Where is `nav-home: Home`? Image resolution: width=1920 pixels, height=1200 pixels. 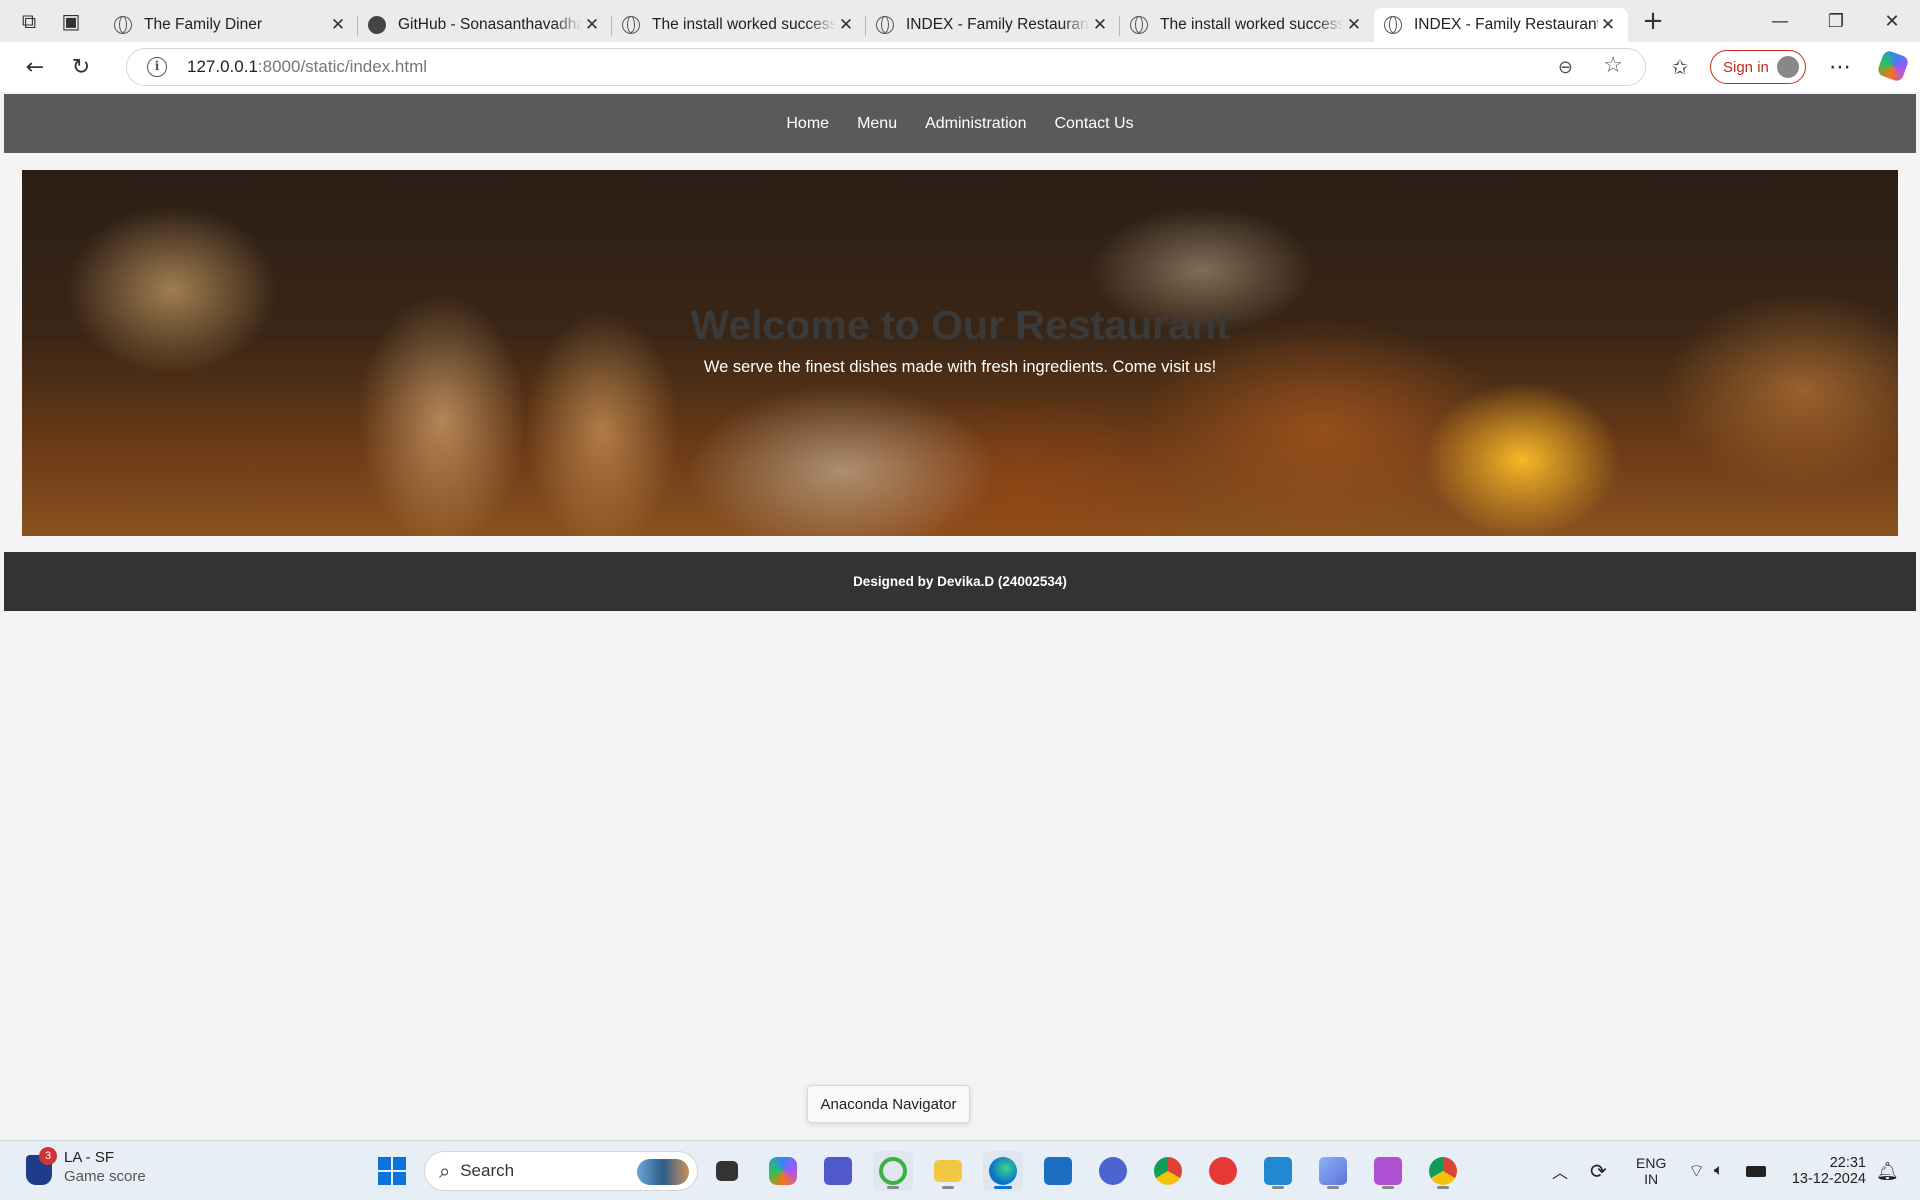 nav-home: Home is located at coordinates (807, 124).